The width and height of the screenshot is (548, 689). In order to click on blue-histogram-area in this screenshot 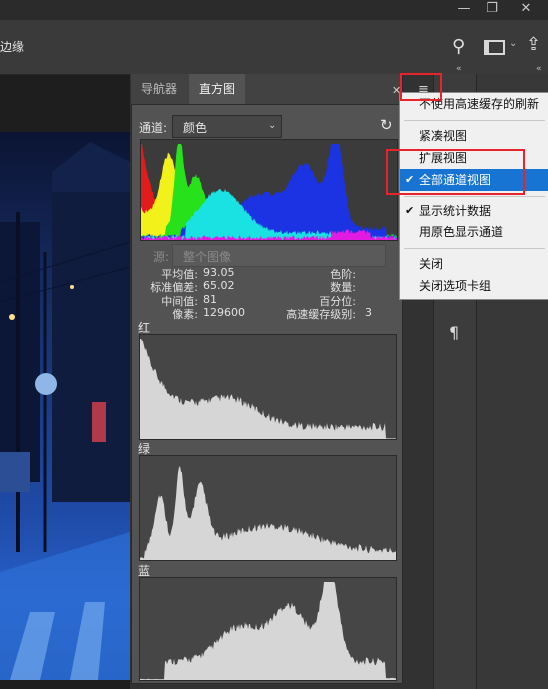, I will do `click(268, 631)`.